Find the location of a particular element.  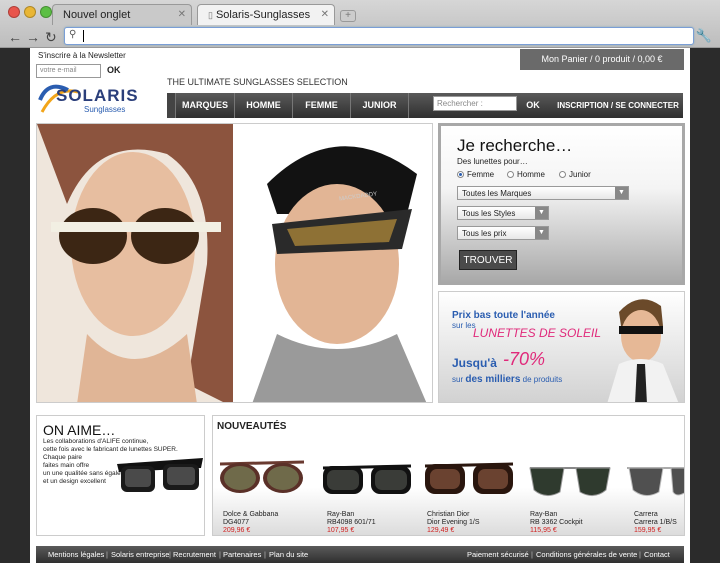

logo-subtitle: Sunglasses is located at coordinates (105, 109).